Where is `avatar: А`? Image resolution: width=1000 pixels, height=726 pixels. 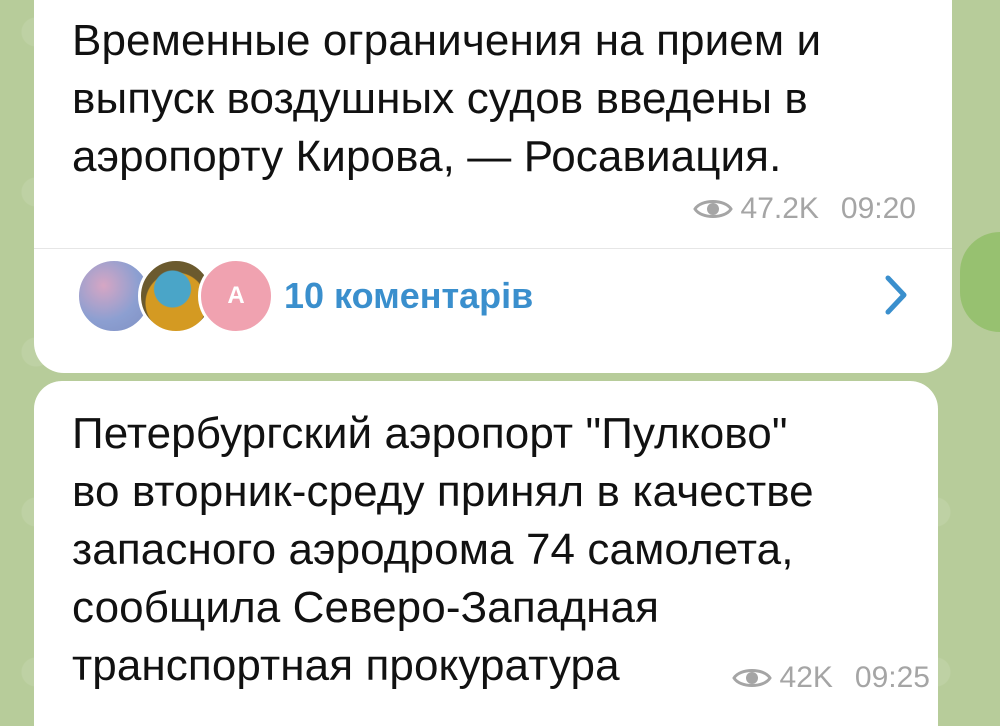 avatar: А is located at coordinates (236, 296).